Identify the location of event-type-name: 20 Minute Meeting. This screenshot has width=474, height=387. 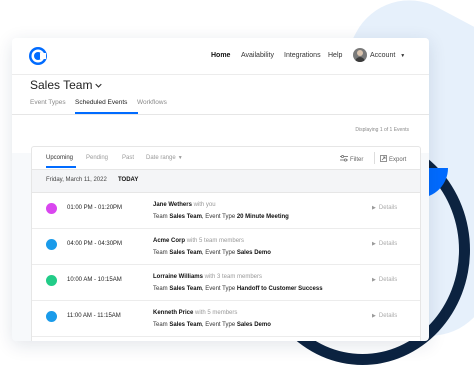
(262, 217).